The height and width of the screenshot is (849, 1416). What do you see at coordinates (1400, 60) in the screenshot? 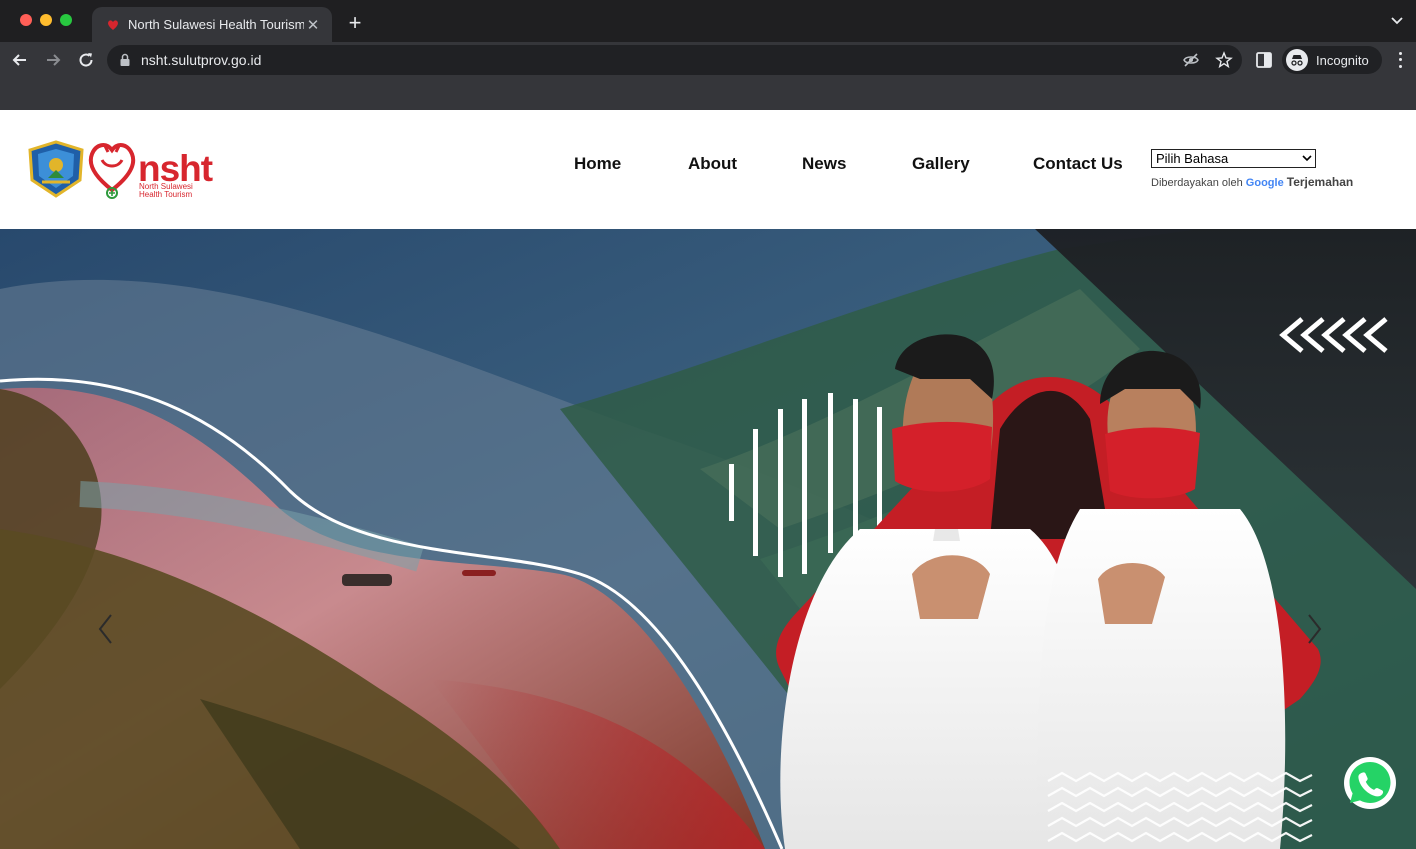
I see `browser-menu-button` at bounding box center [1400, 60].